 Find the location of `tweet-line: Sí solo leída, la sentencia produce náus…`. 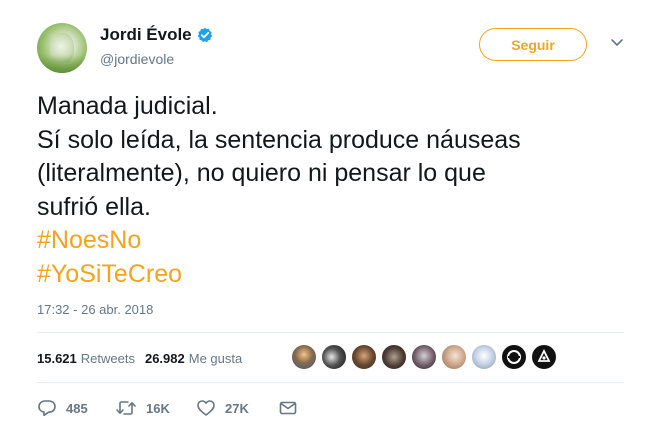

tweet-line: Sí solo leída, la sentencia produce náus… is located at coordinates (279, 139).